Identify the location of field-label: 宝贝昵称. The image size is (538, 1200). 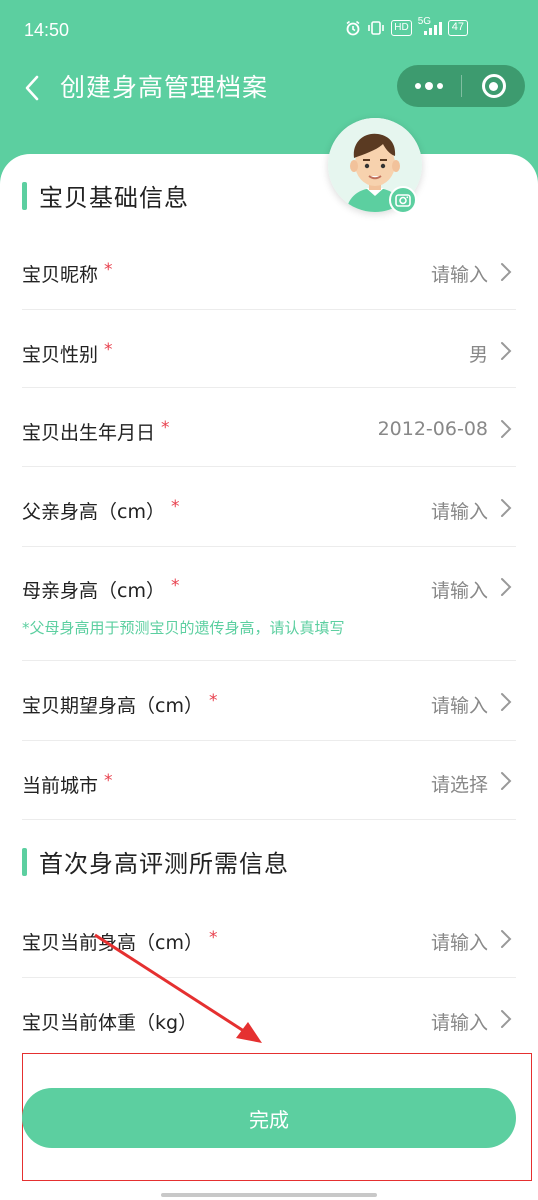
(60, 275).